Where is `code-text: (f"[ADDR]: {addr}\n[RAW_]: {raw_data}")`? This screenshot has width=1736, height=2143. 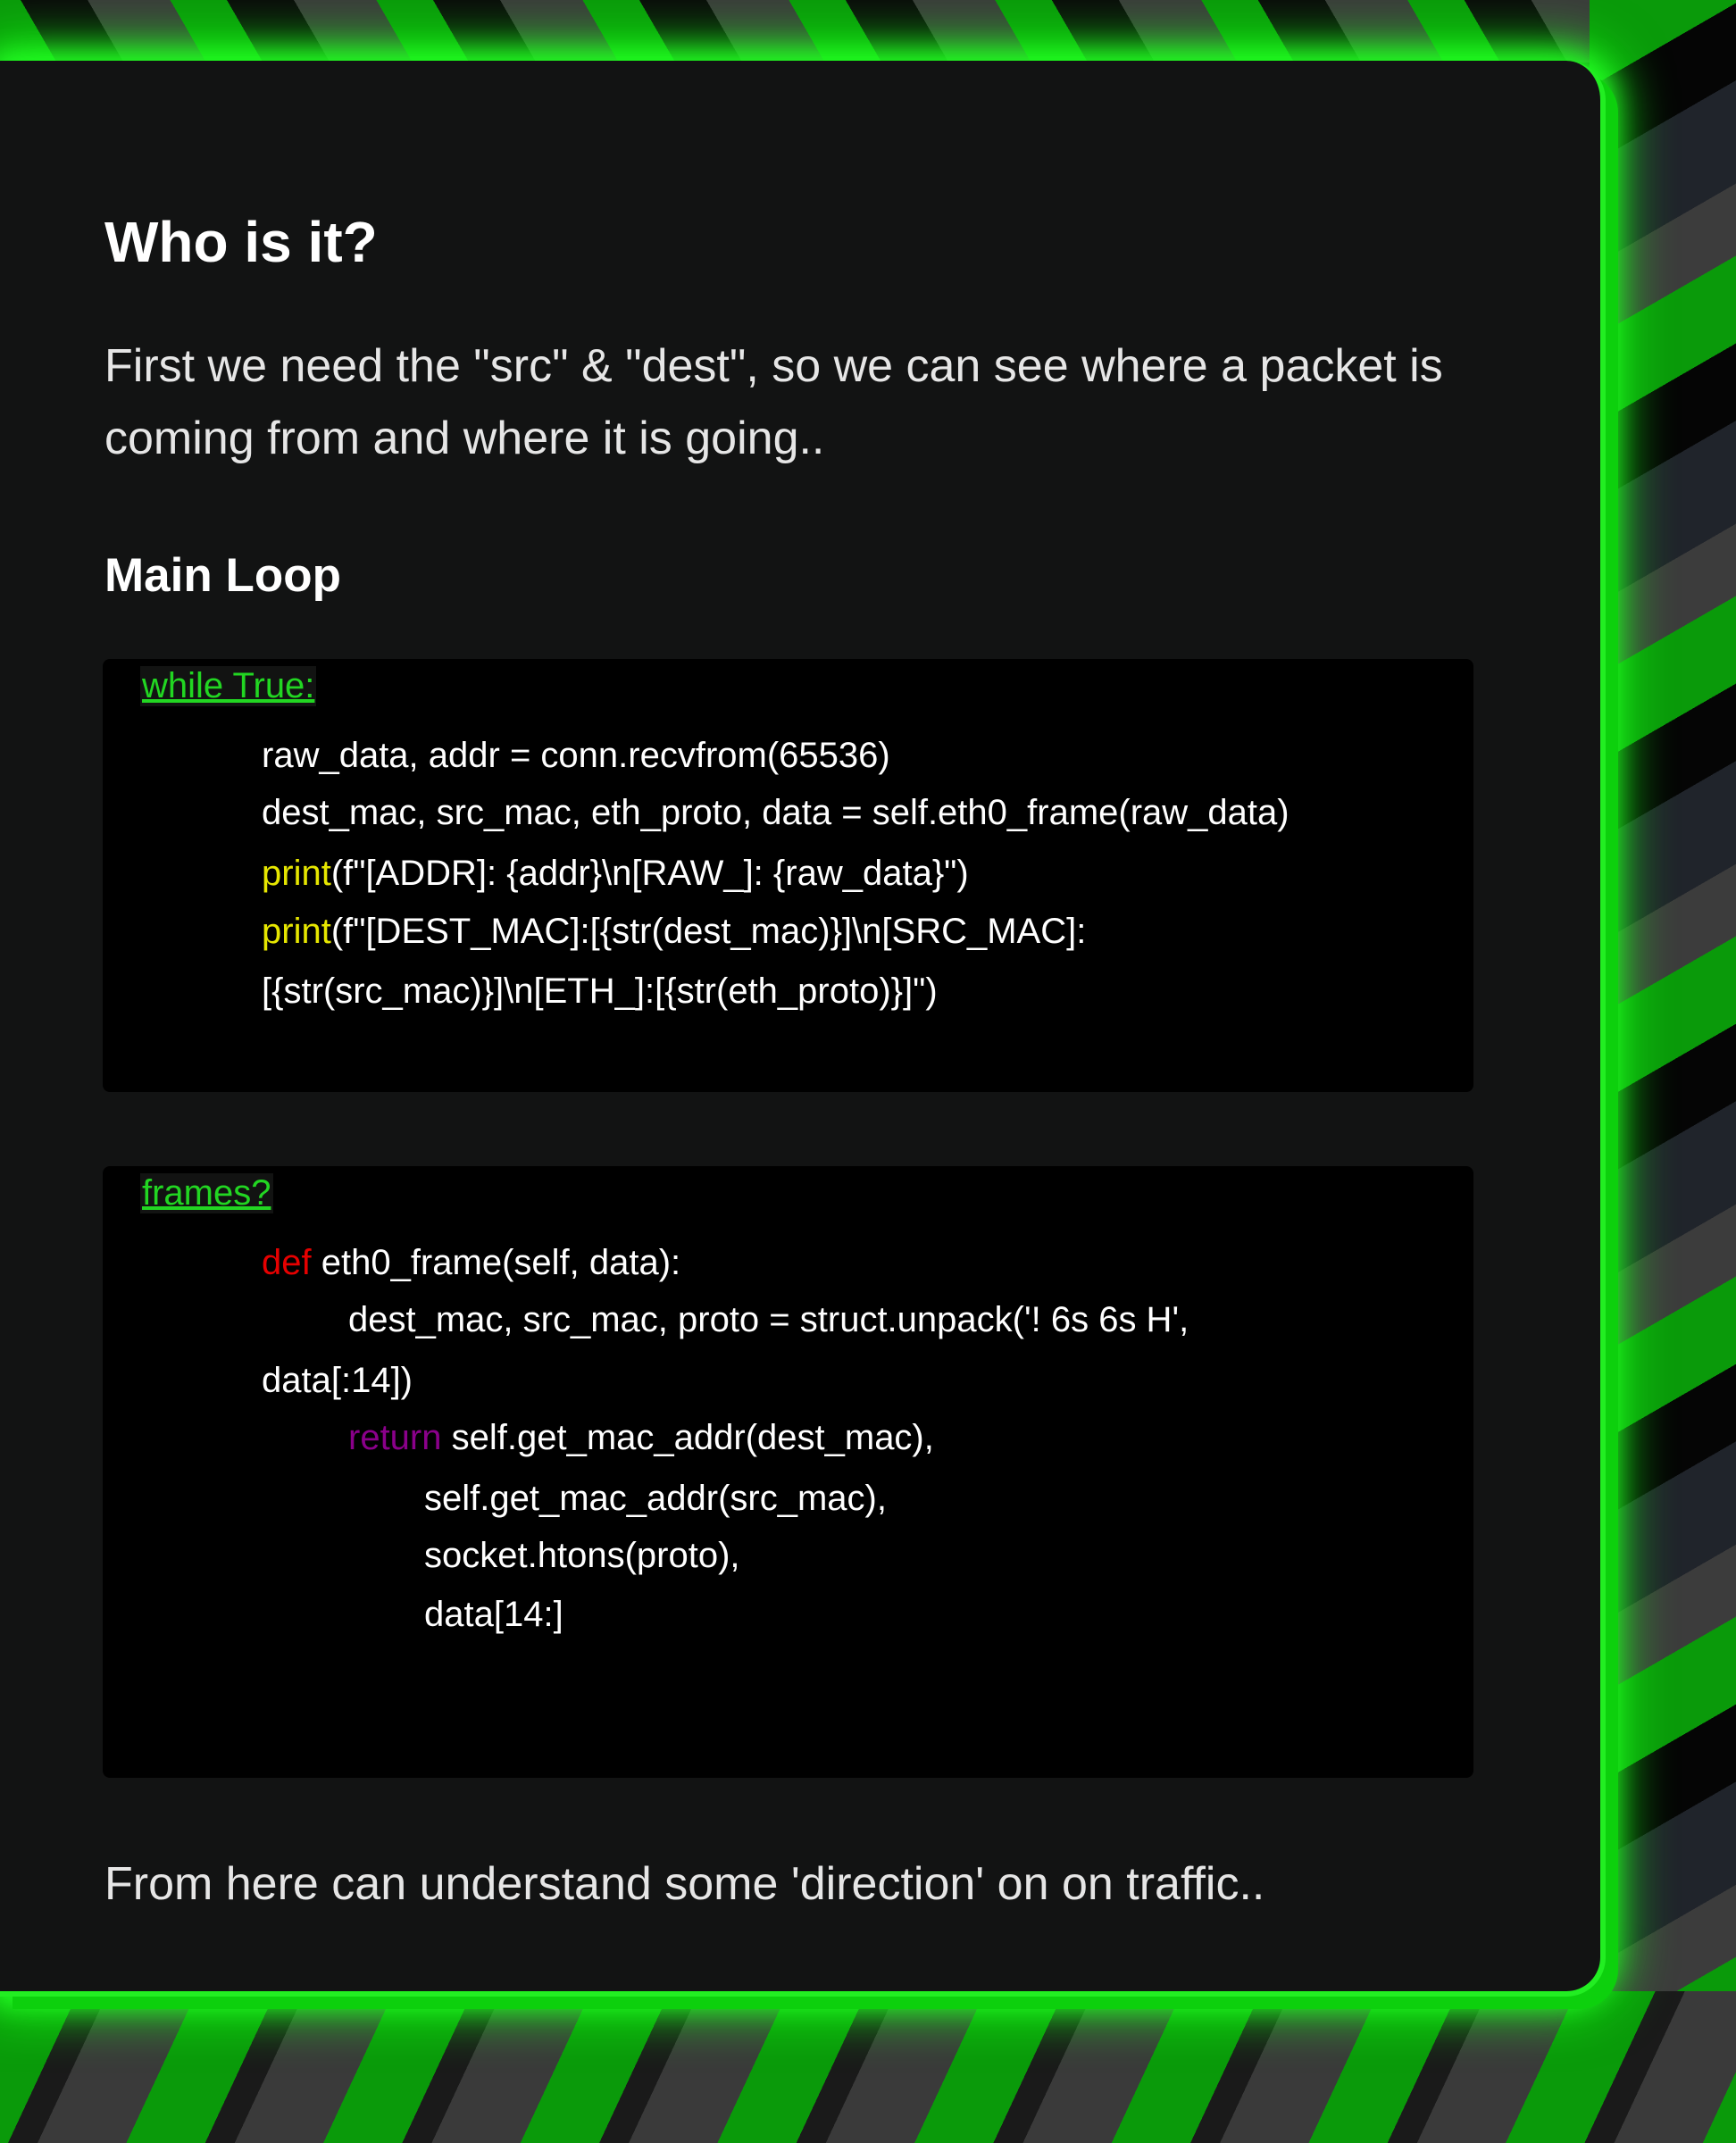
code-text: (f"[ADDR]: {addr}\n[RAW_]: {raw_data}") is located at coordinates (649, 873).